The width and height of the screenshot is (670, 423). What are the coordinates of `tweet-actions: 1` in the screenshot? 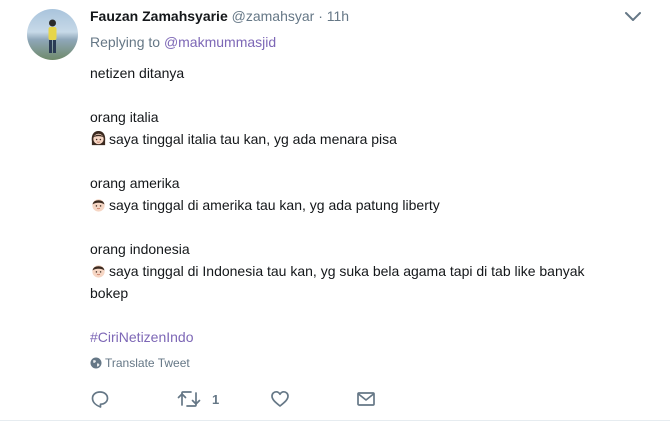 It's located at (240, 399).